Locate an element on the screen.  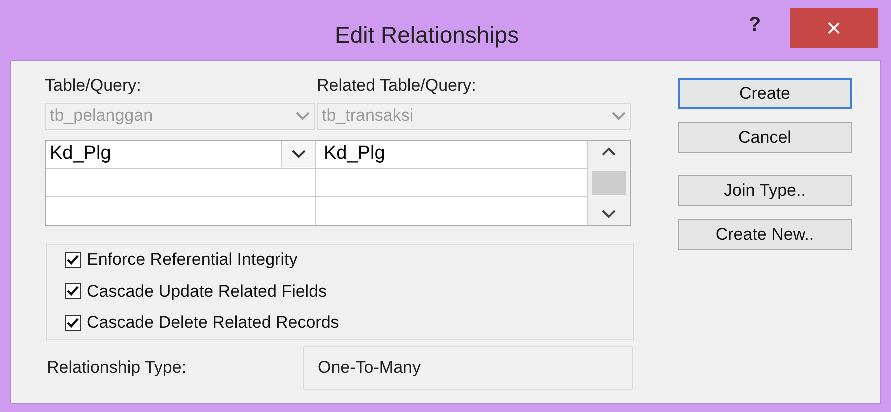
option-label: Cascade Delete Related Records is located at coordinates (213, 323).